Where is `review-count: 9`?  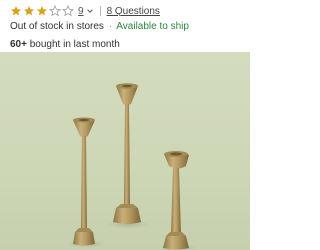 review-count: 9 is located at coordinates (81, 11).